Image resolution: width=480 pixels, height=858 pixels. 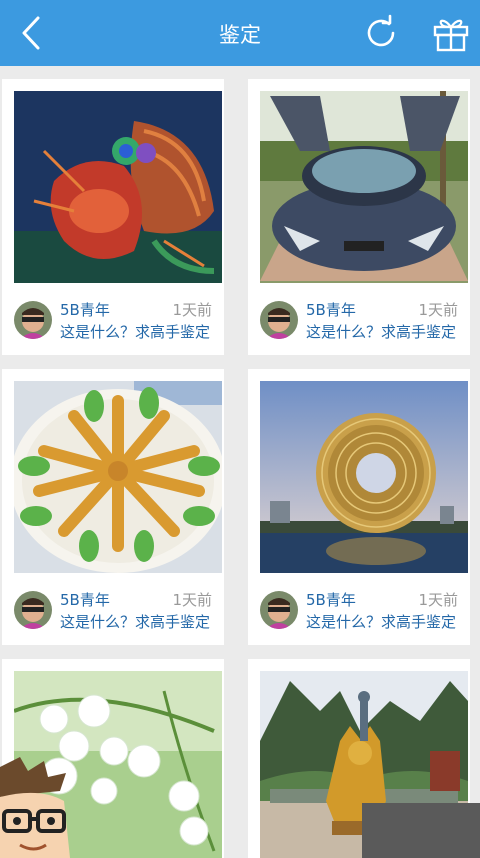 What do you see at coordinates (381, 33) in the screenshot?
I see `refresh-icon` at bounding box center [381, 33].